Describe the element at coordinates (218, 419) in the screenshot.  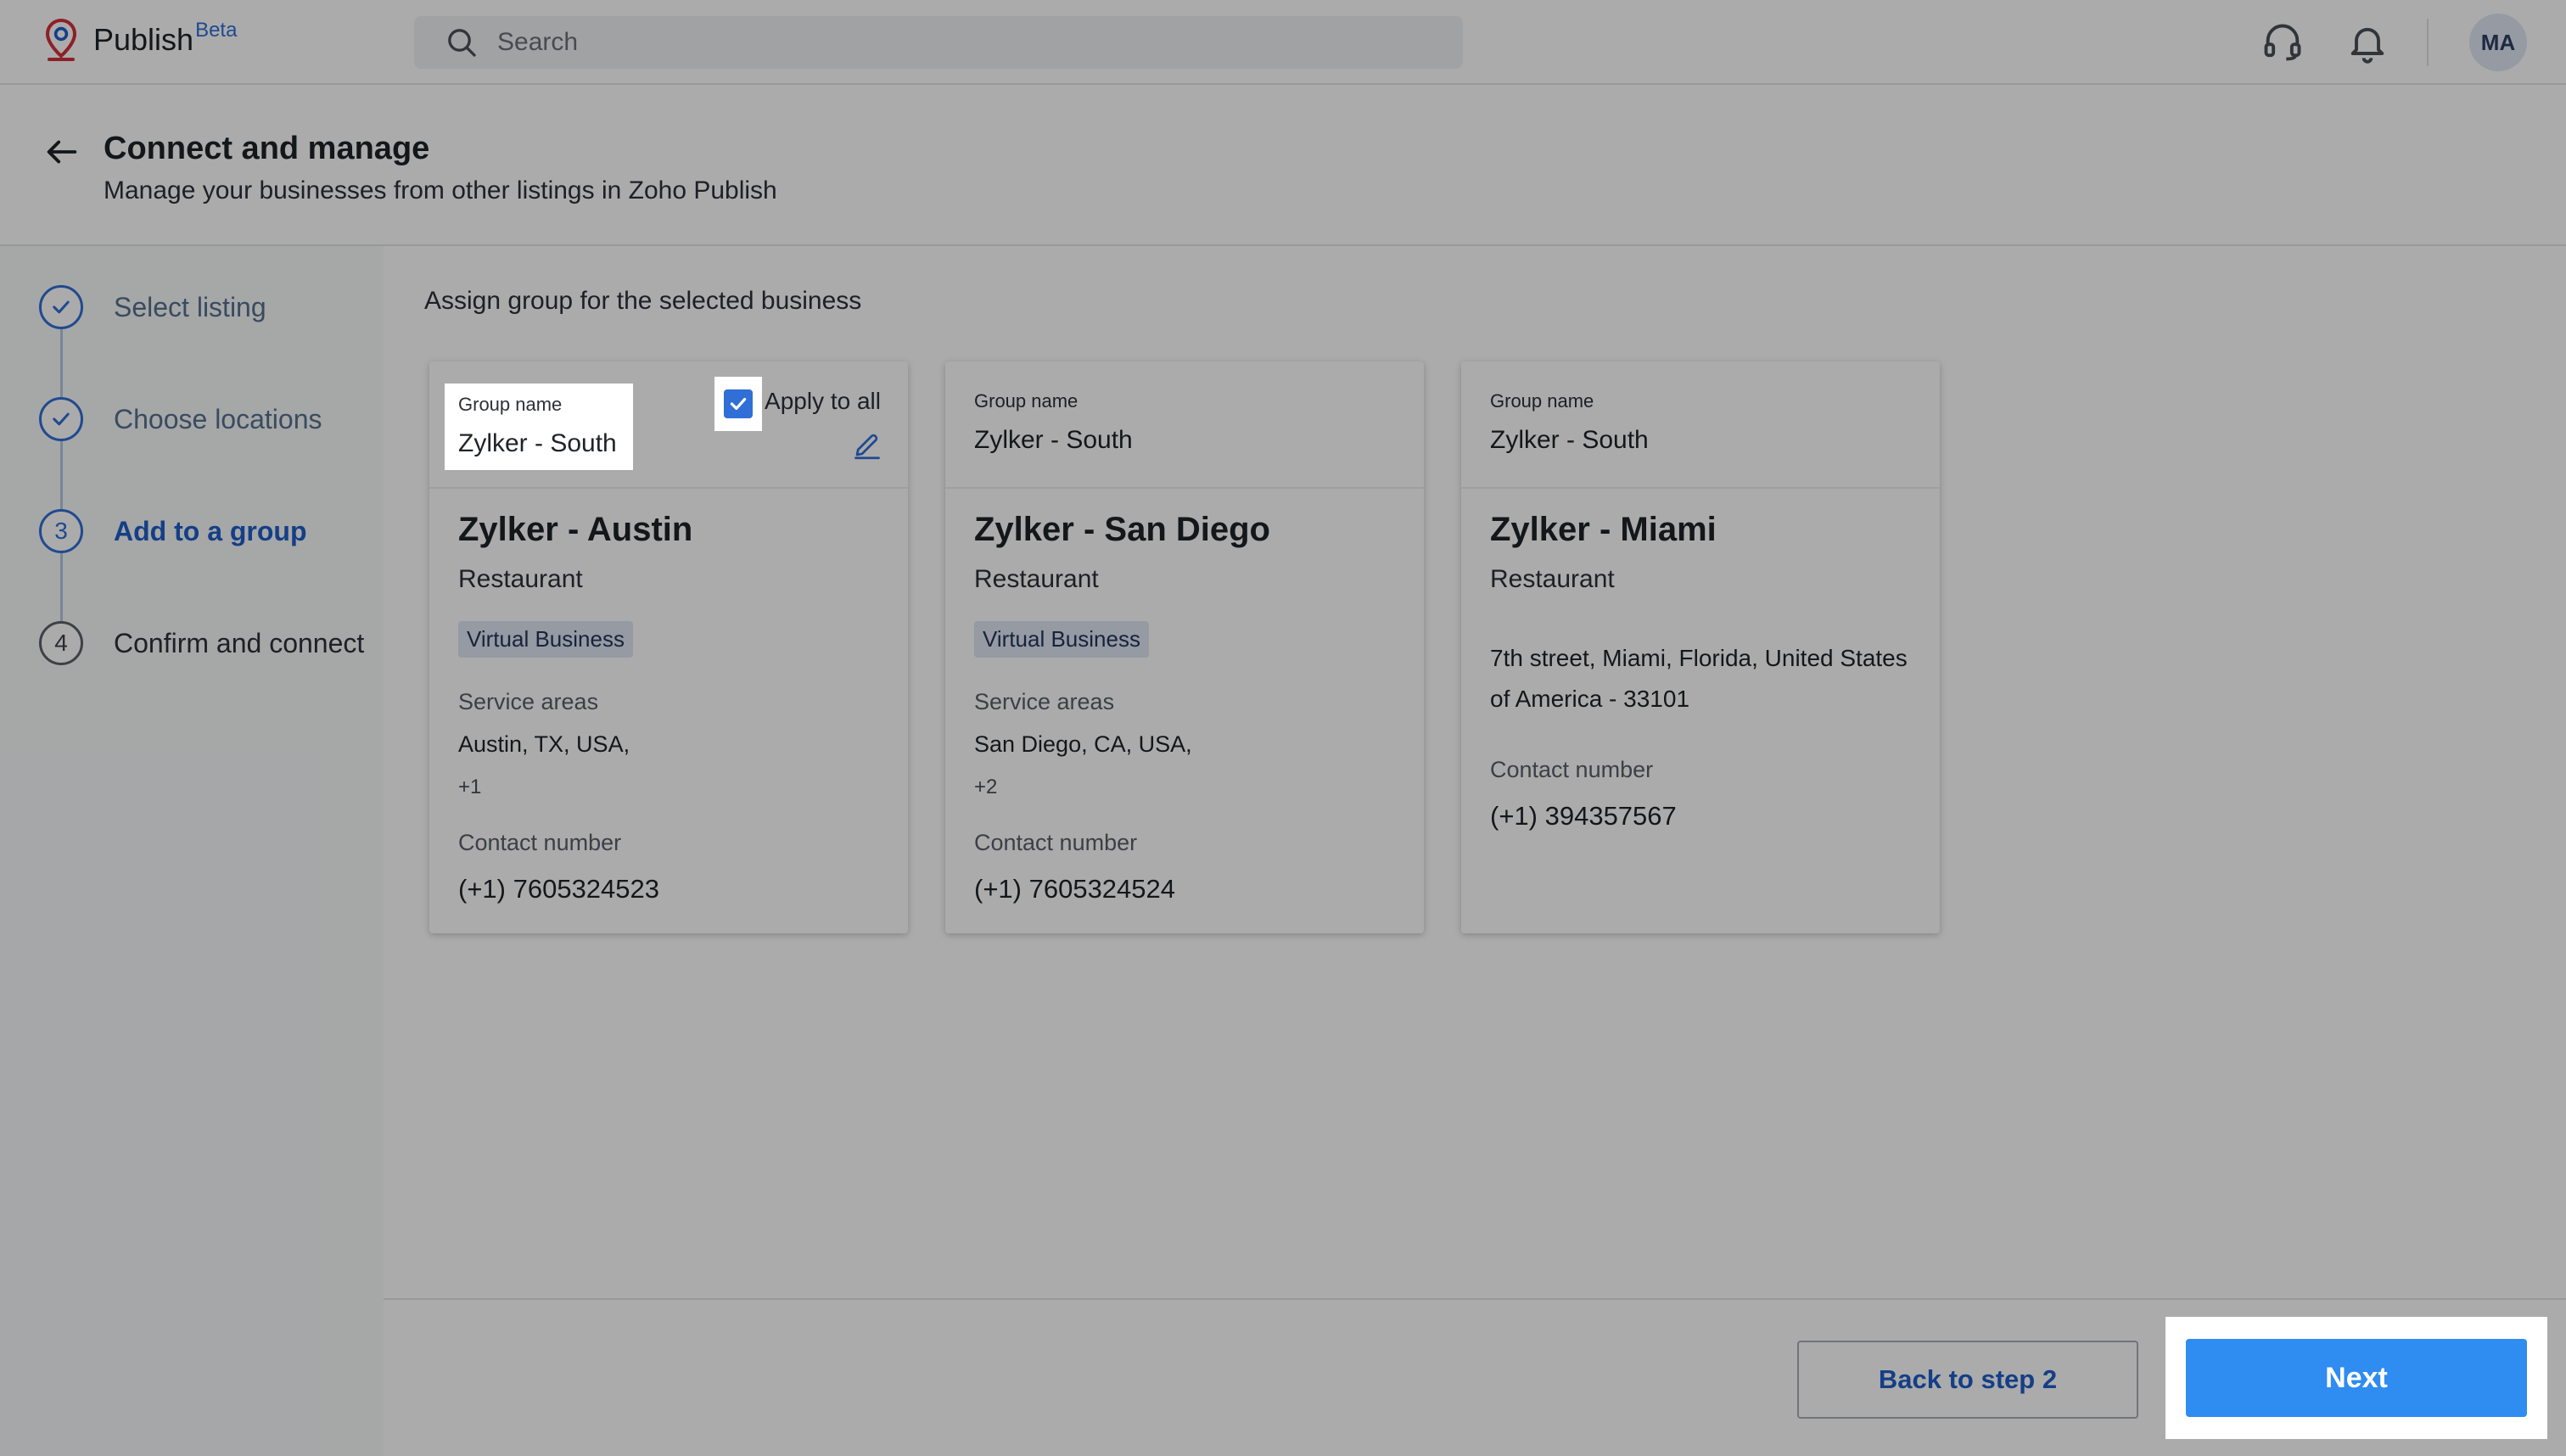
I see `step-label: Choose locations` at that location.